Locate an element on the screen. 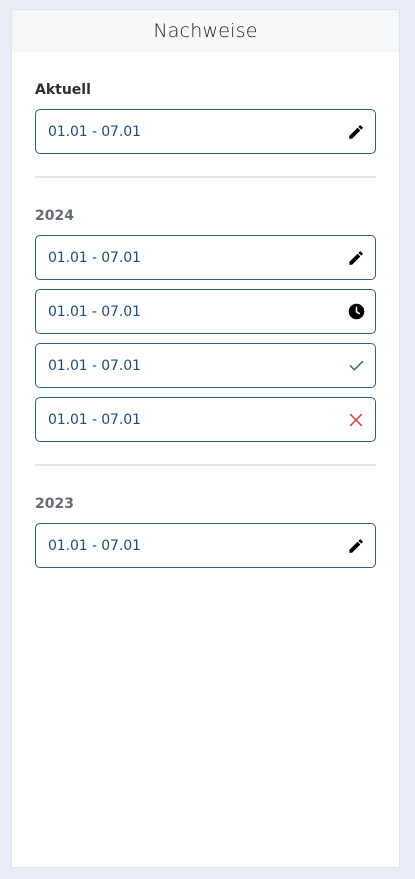 The height and width of the screenshot is (879, 415). section-title-current: Aktuell is located at coordinates (63, 90).